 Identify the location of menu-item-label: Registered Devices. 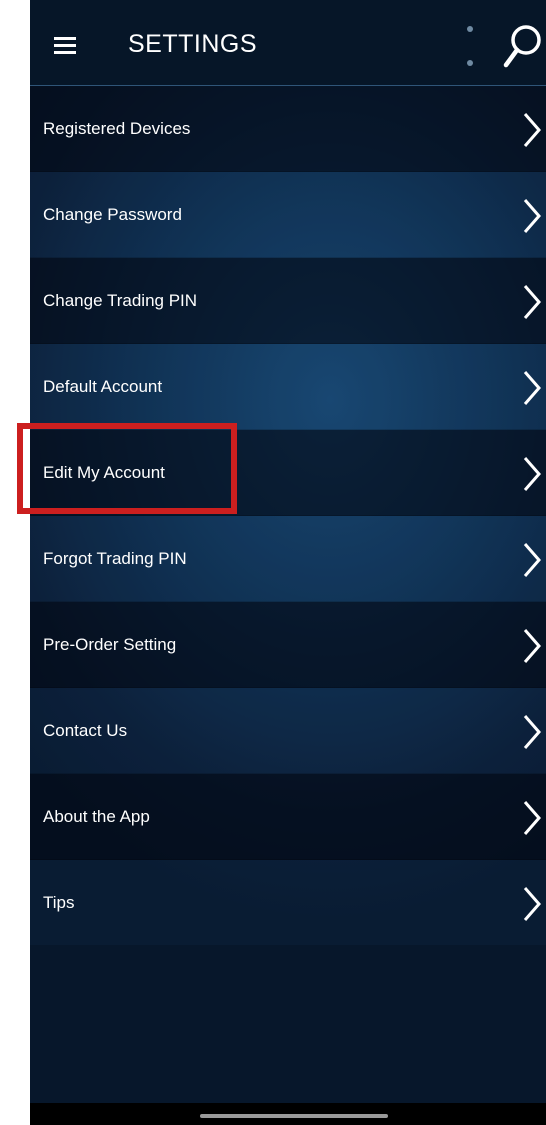
(117, 128).